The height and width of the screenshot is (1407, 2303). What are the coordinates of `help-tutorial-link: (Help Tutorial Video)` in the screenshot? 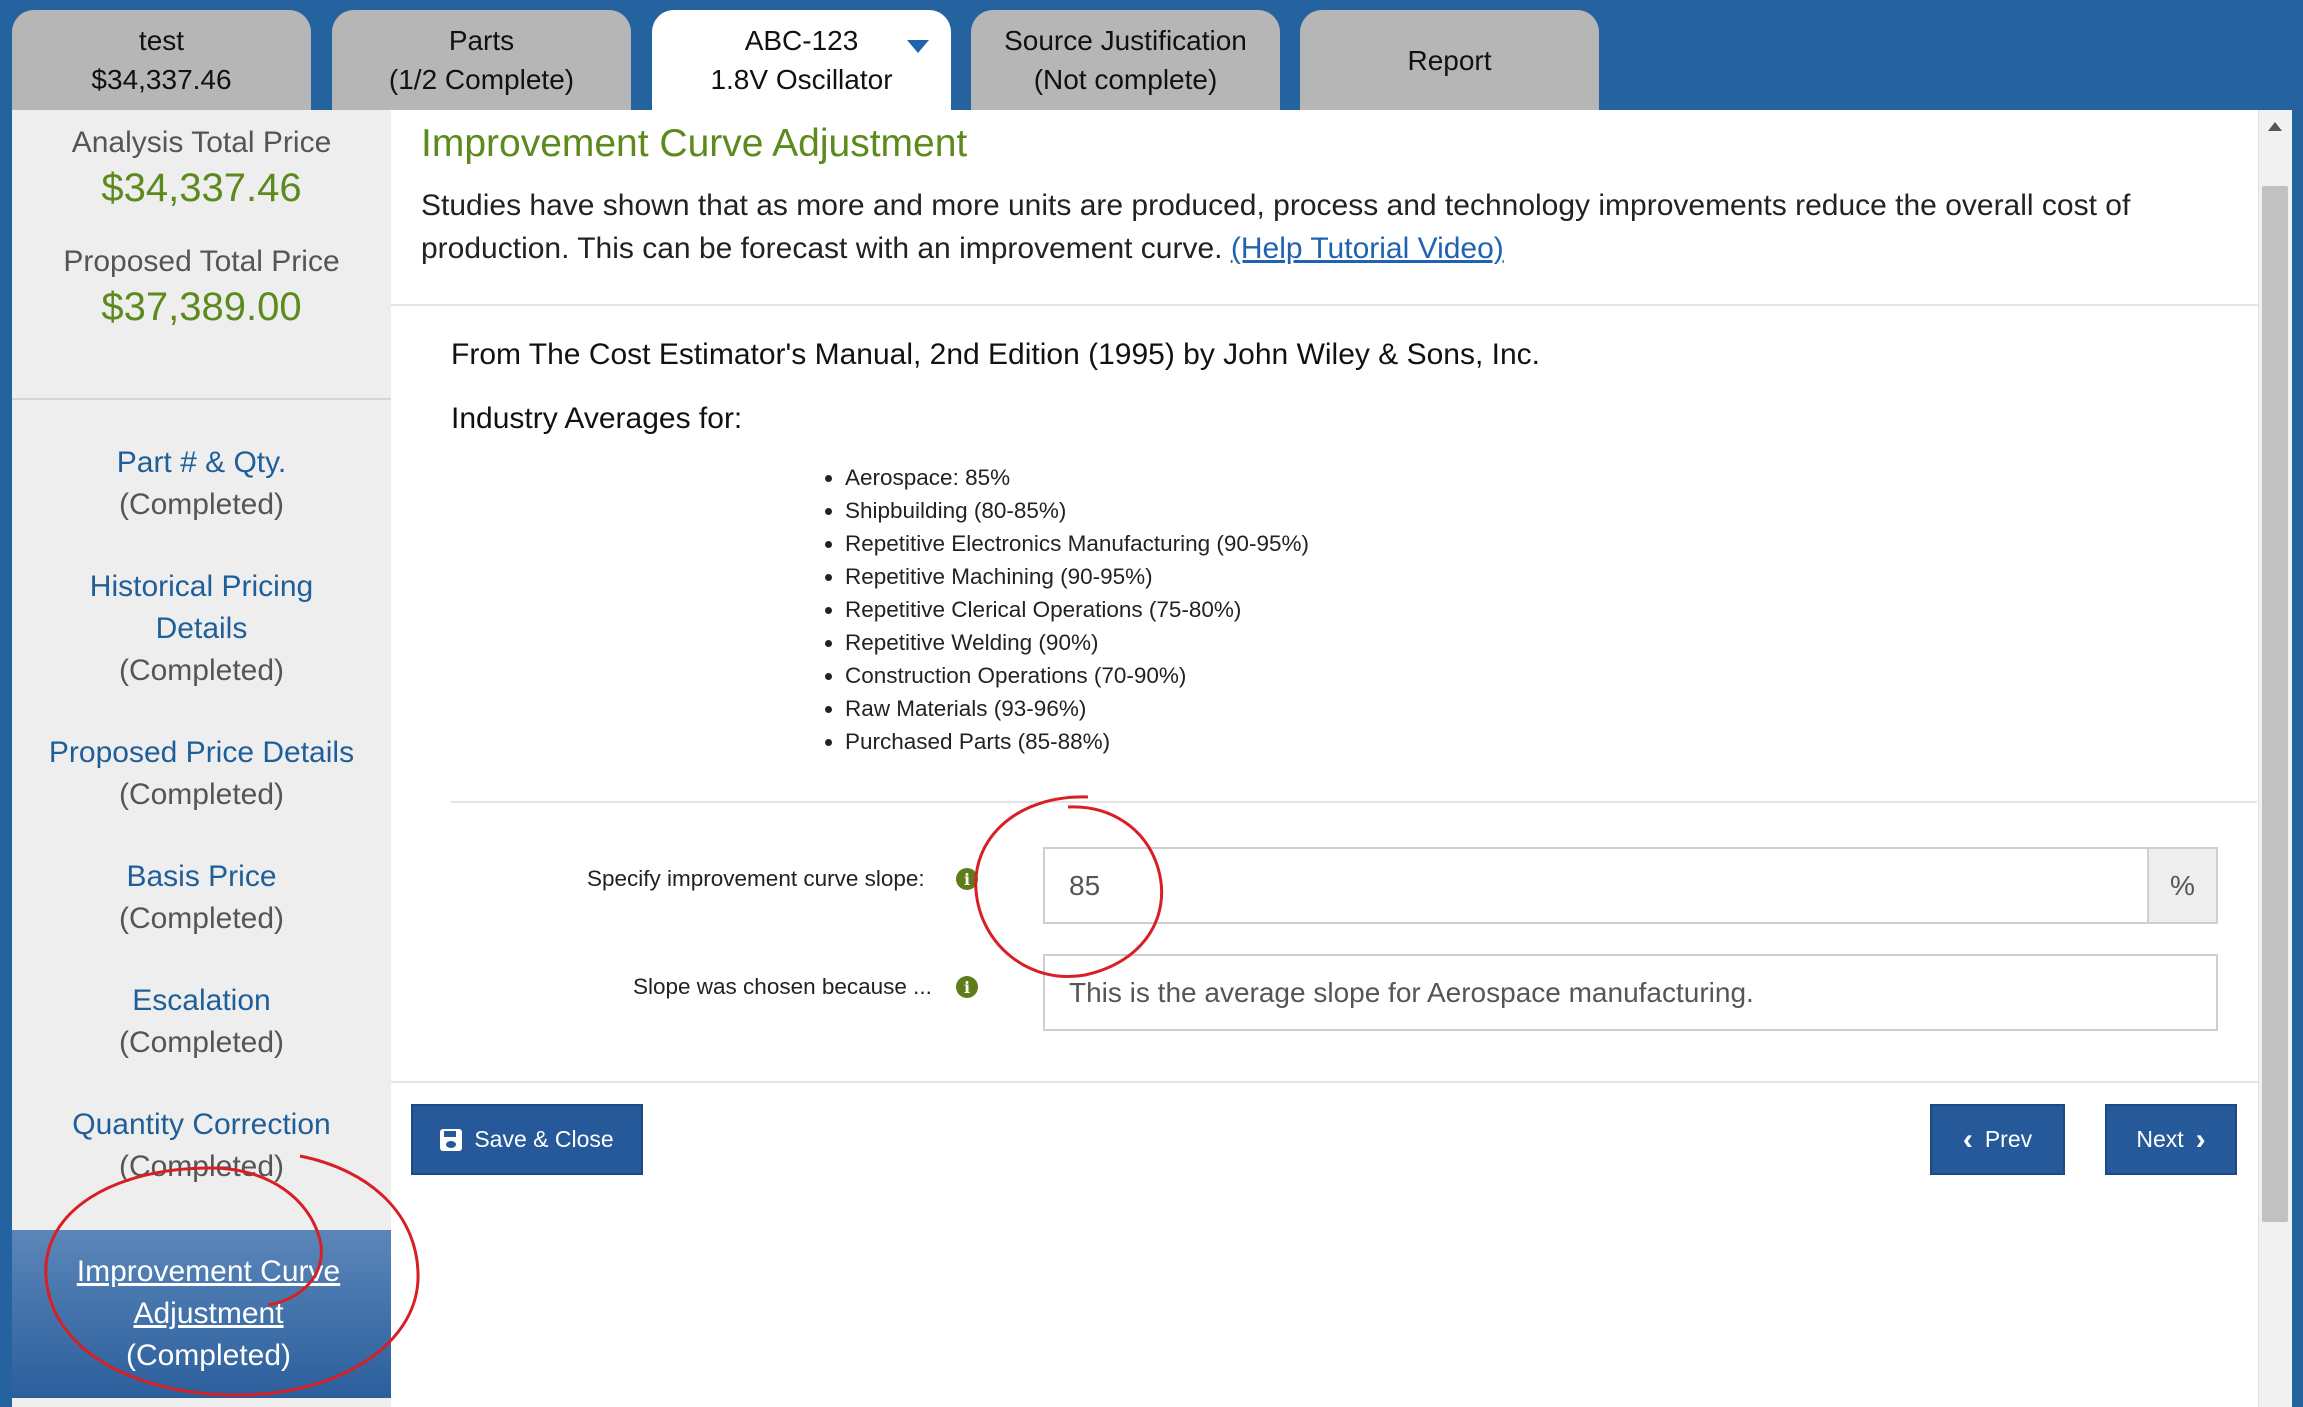 It's located at (1367, 248).